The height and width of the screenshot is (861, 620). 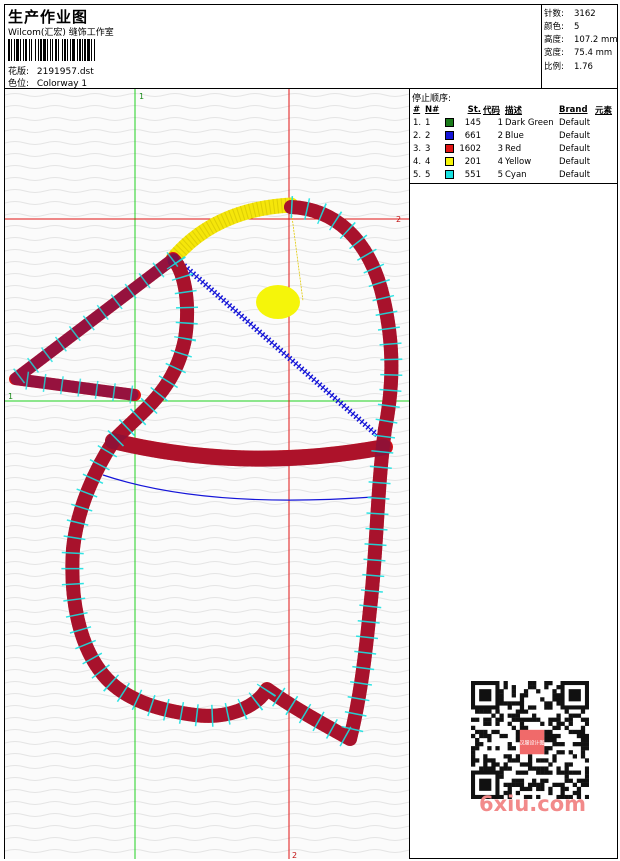 What do you see at coordinates (76, 50) in the screenshot?
I see `barcode` at bounding box center [76, 50].